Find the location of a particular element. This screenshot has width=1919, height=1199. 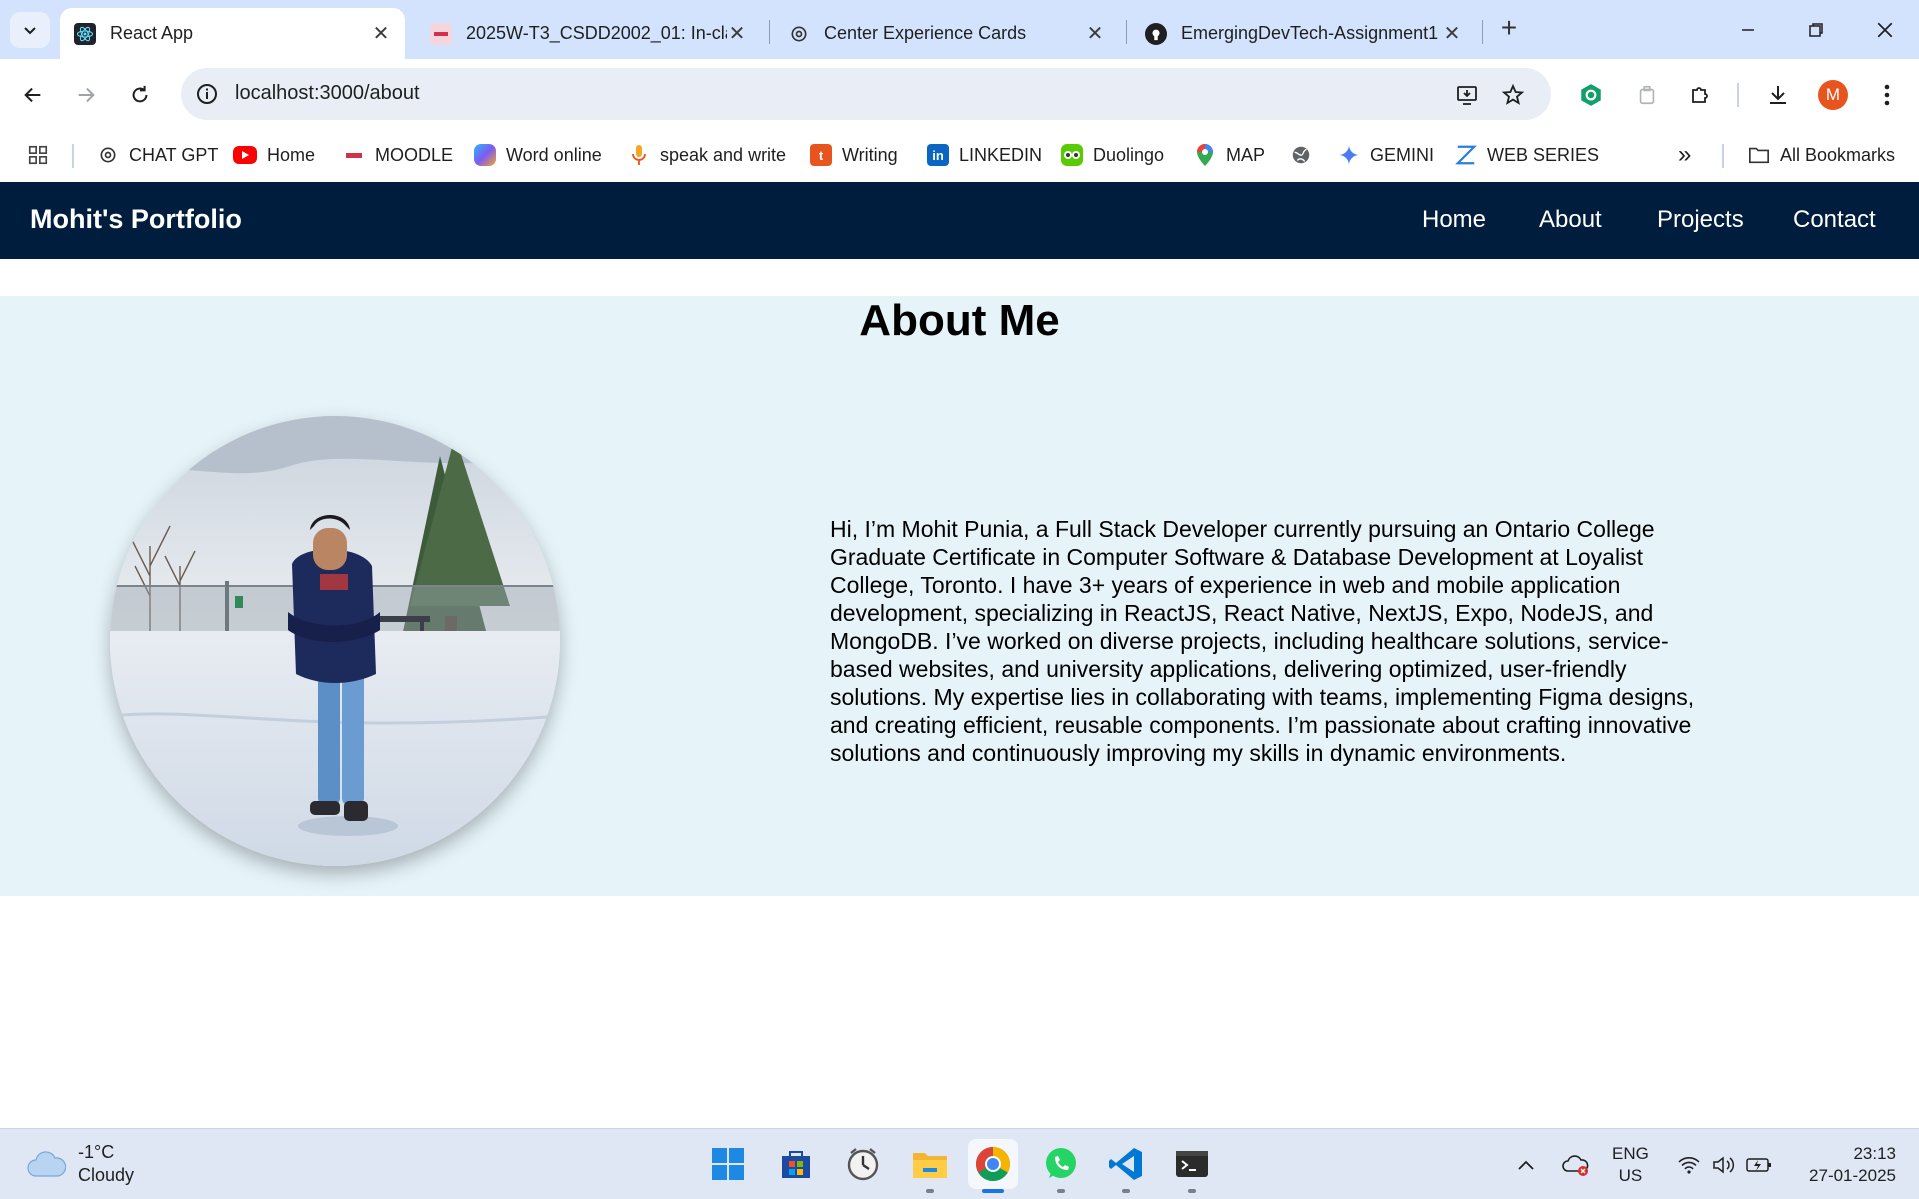

bookmark-label: MAP is located at coordinates (1246, 154).